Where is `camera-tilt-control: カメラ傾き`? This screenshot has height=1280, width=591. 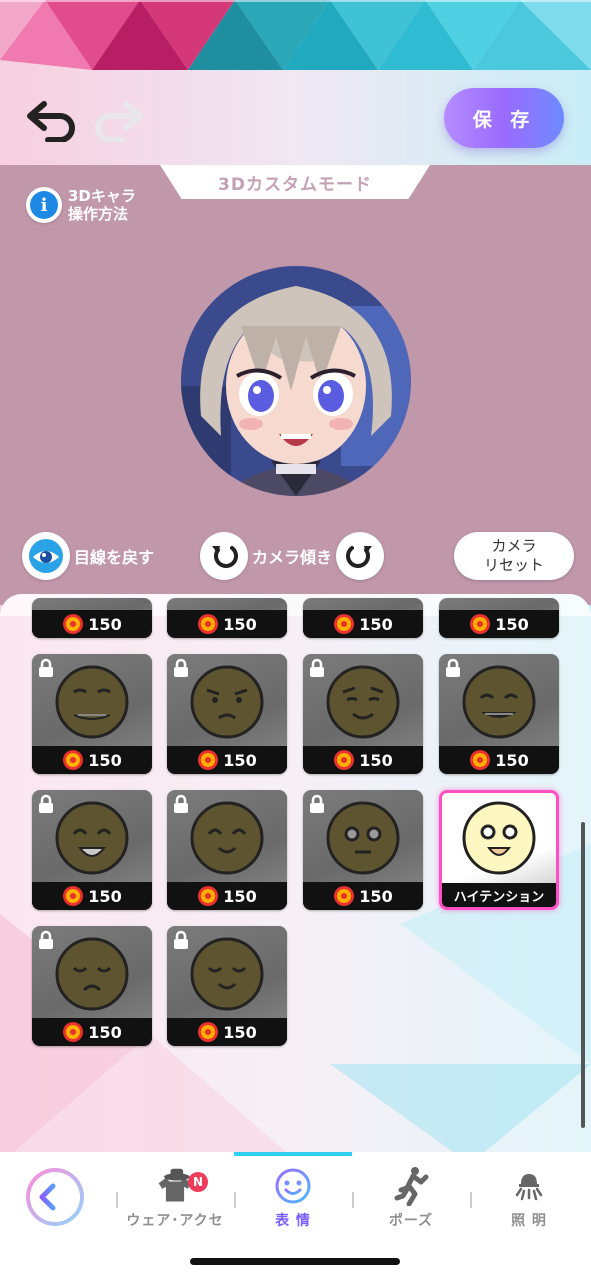
camera-tilt-control: カメラ傾き is located at coordinates (292, 556).